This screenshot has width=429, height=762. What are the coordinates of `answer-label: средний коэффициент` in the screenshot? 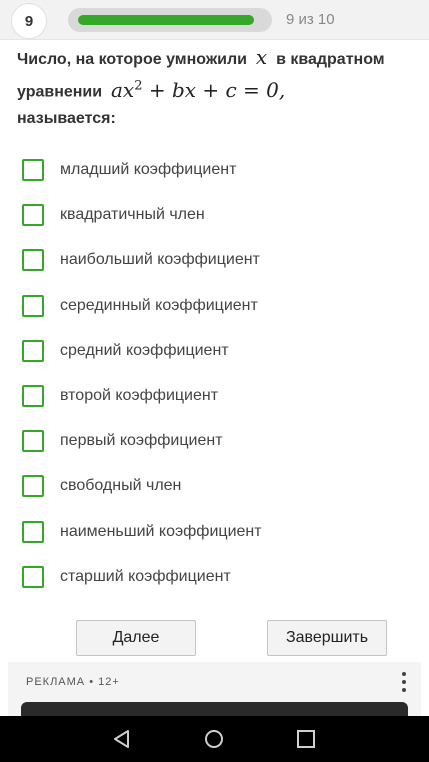 It's located at (144, 350).